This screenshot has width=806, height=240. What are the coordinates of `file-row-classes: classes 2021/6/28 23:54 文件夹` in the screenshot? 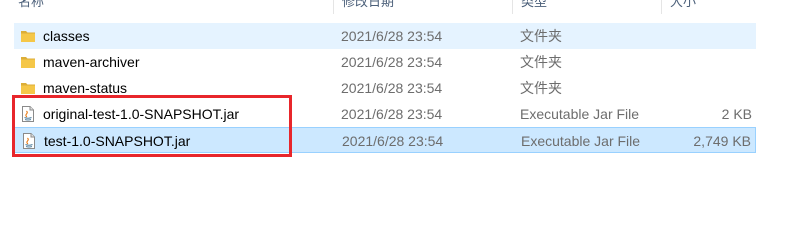 It's located at (385, 36).